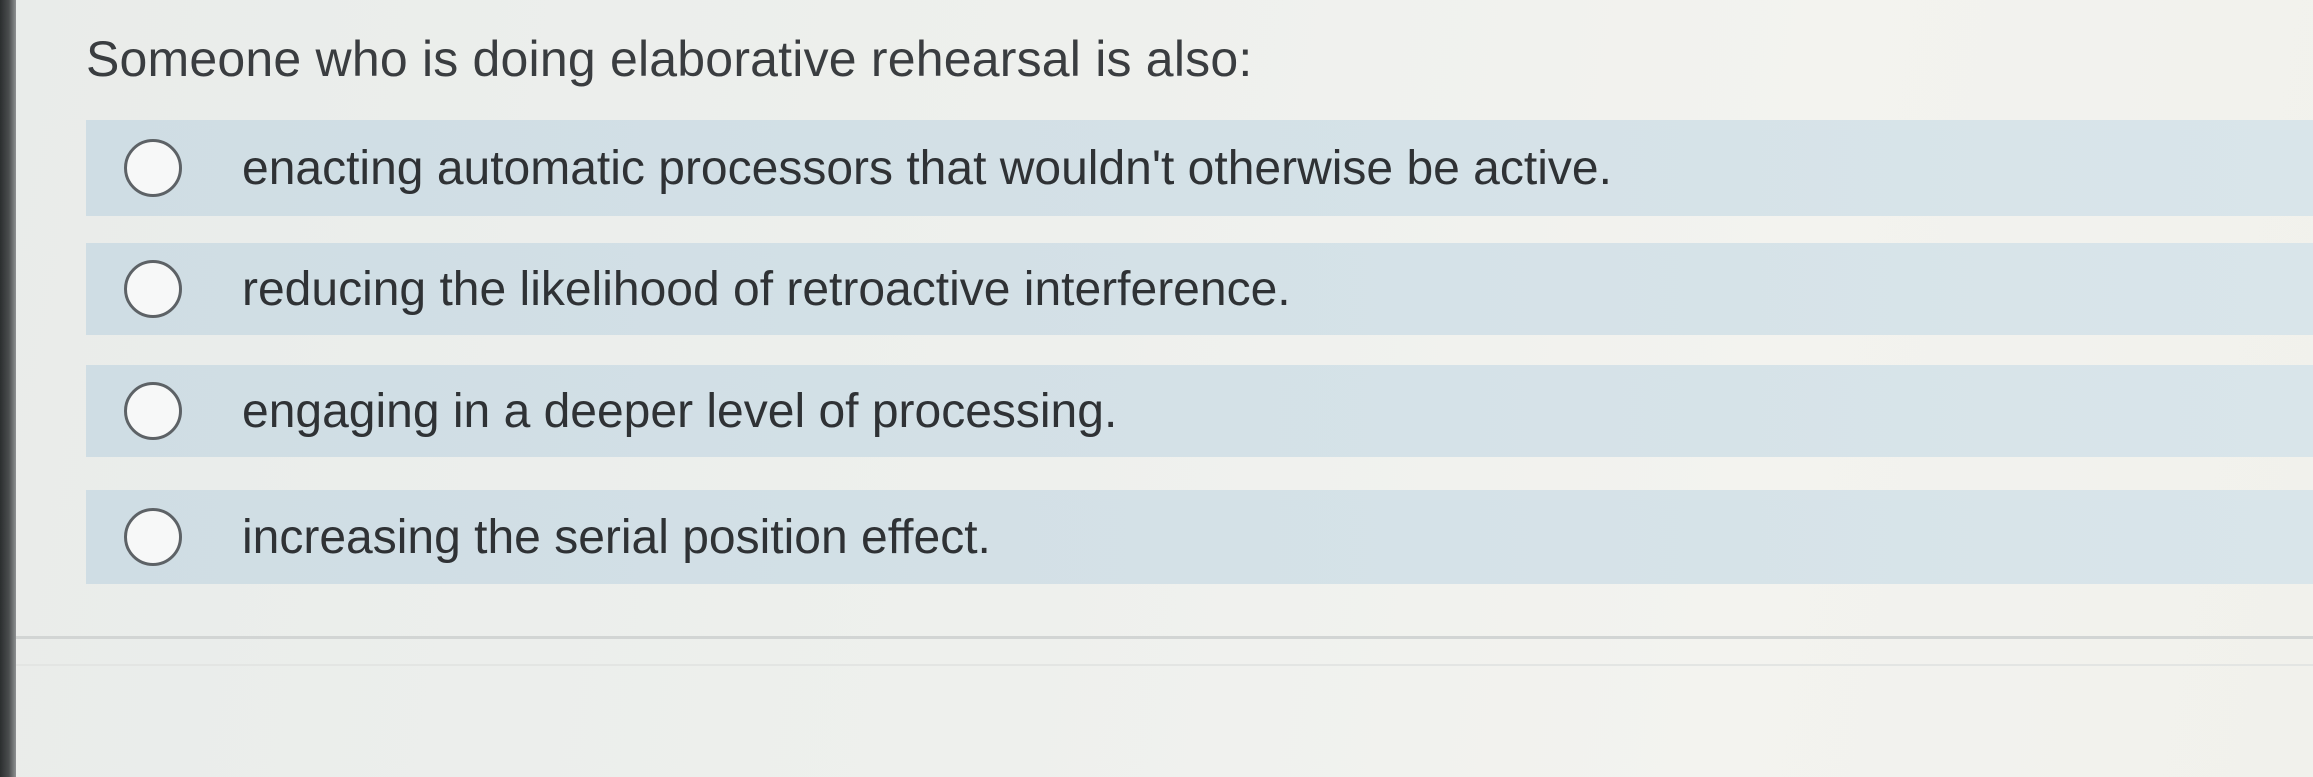  Describe the element at coordinates (8, 388) in the screenshot. I see `screen-bezel` at that location.